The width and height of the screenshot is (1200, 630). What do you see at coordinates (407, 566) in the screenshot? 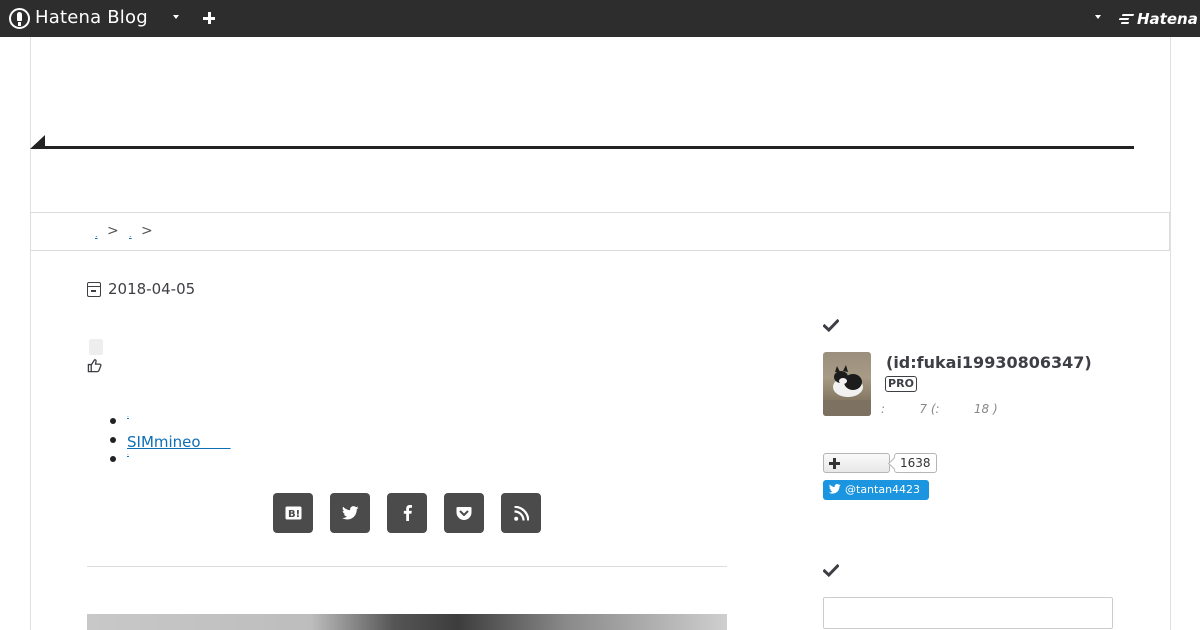
I see `content-divider` at bounding box center [407, 566].